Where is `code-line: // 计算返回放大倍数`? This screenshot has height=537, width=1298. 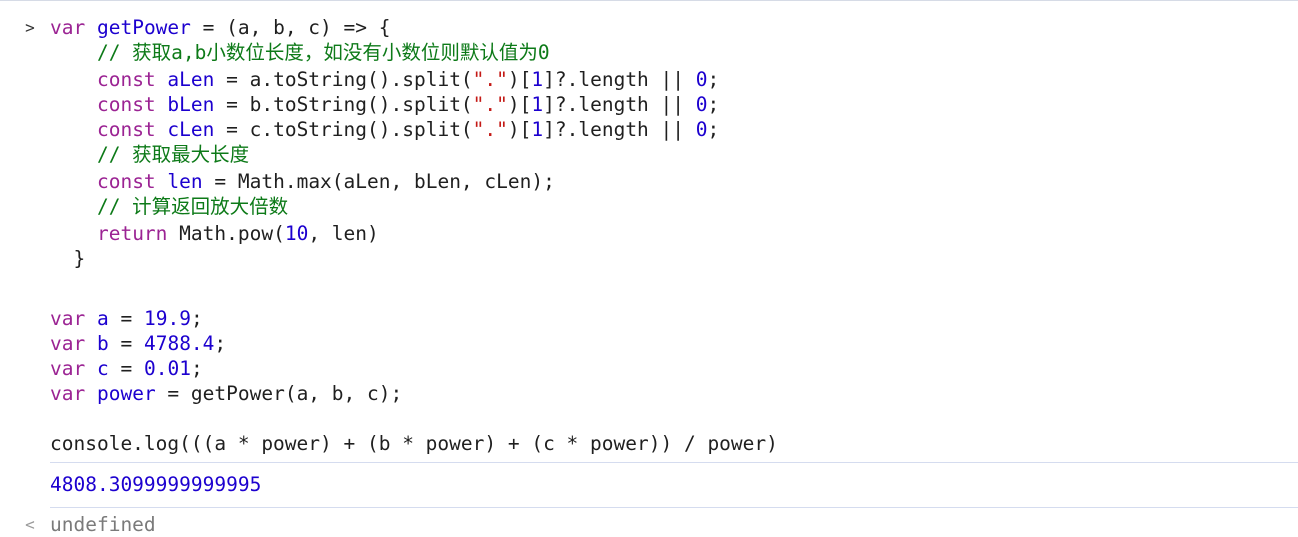 code-line: // 计算返回放大倍数 is located at coordinates (384, 207).